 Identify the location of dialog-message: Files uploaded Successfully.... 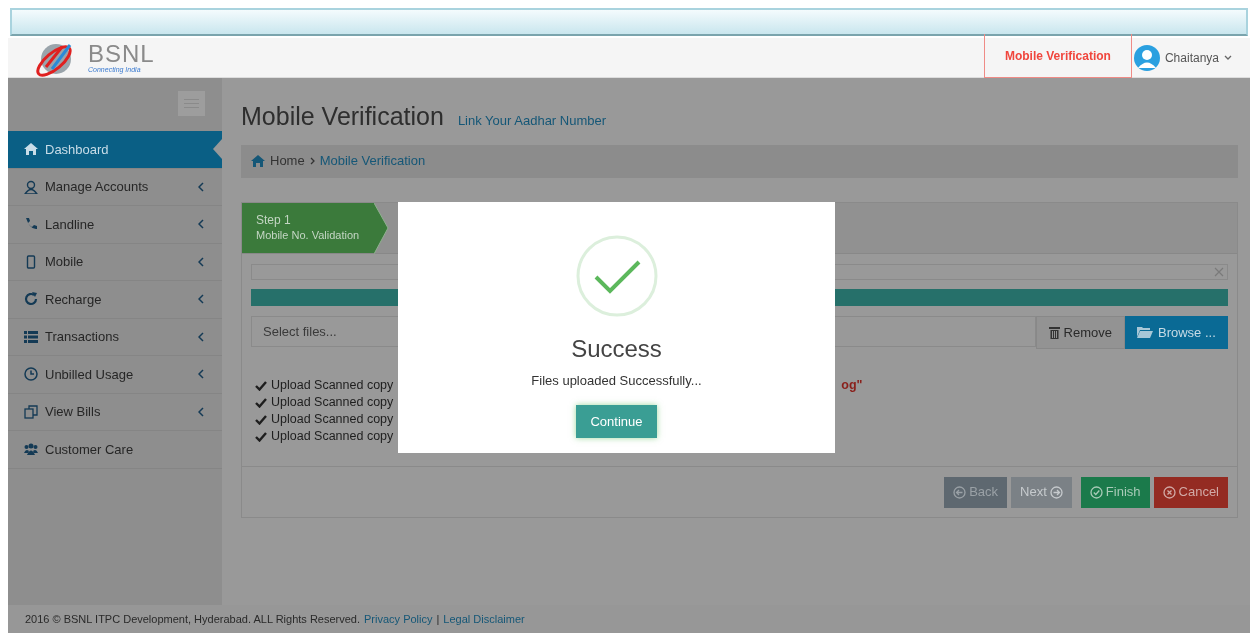
(616, 381).